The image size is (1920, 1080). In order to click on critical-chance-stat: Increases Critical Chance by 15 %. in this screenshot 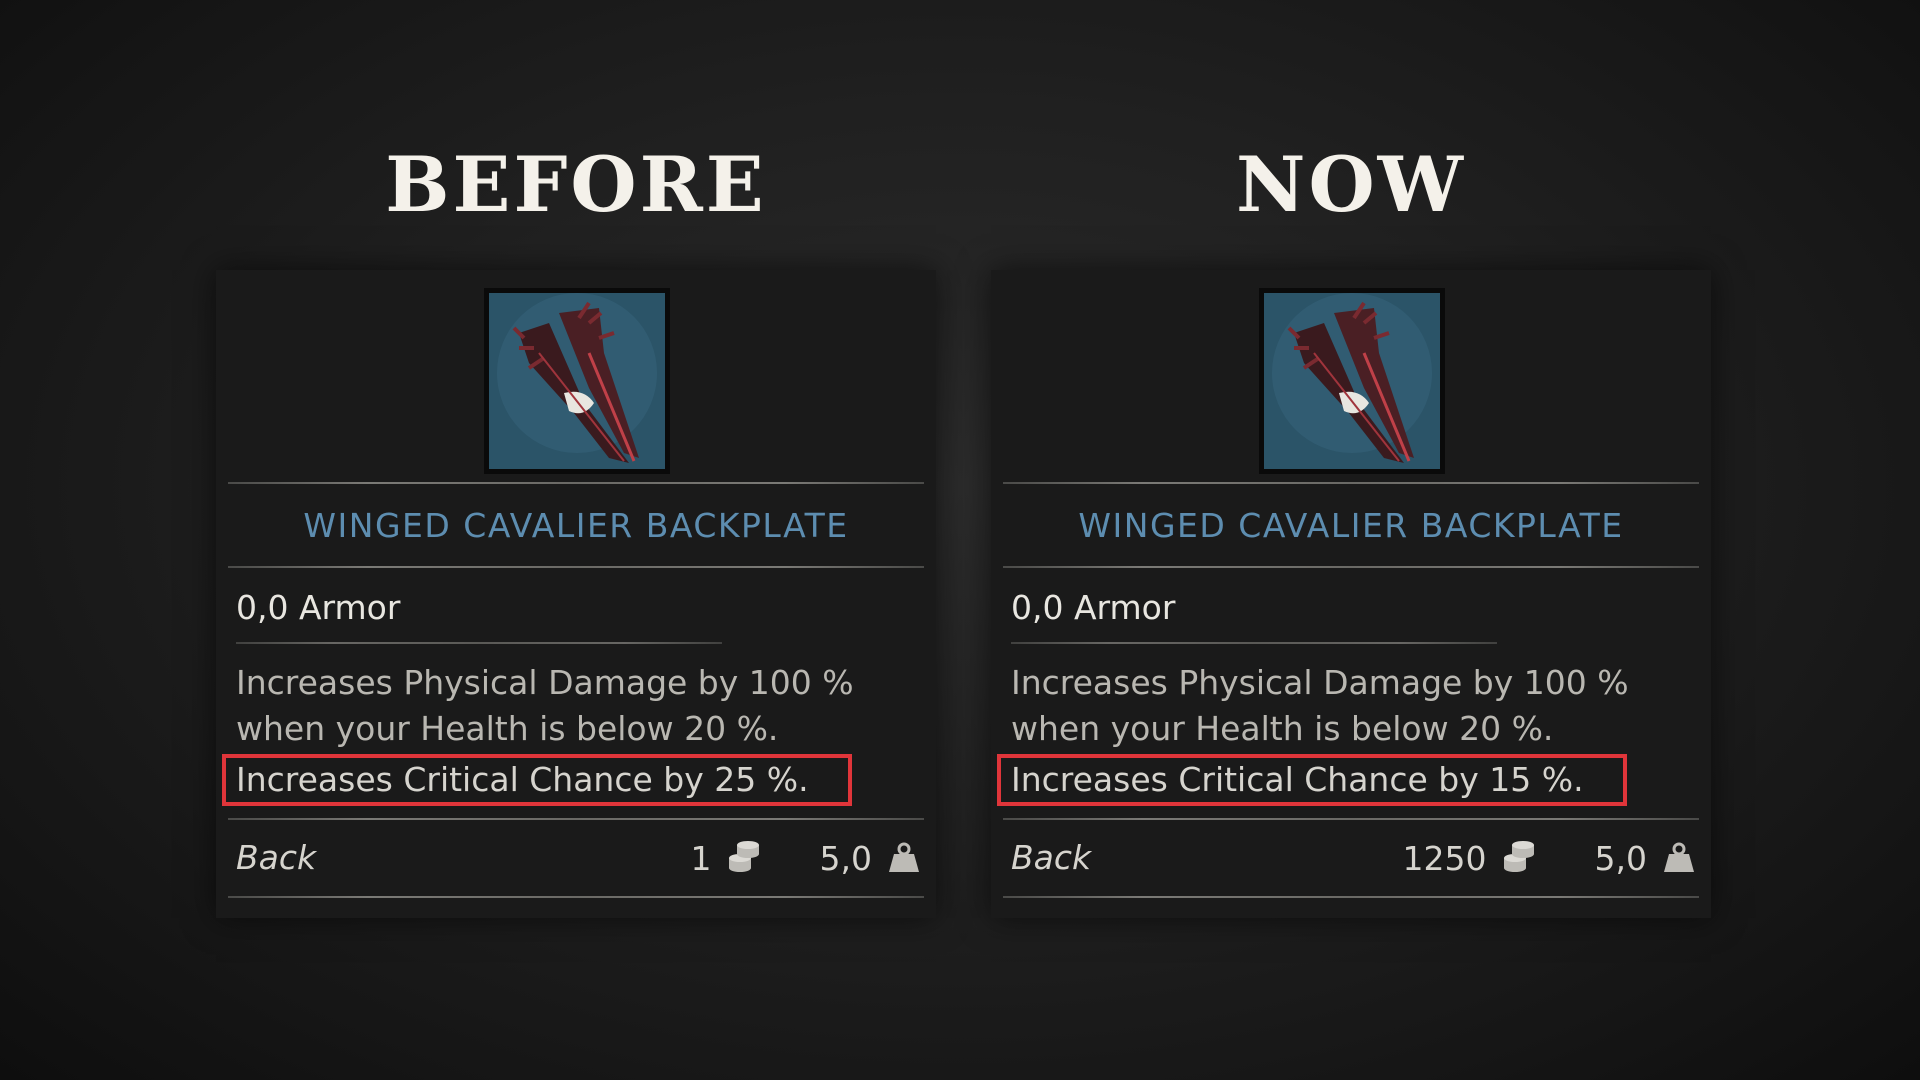, I will do `click(1297, 779)`.